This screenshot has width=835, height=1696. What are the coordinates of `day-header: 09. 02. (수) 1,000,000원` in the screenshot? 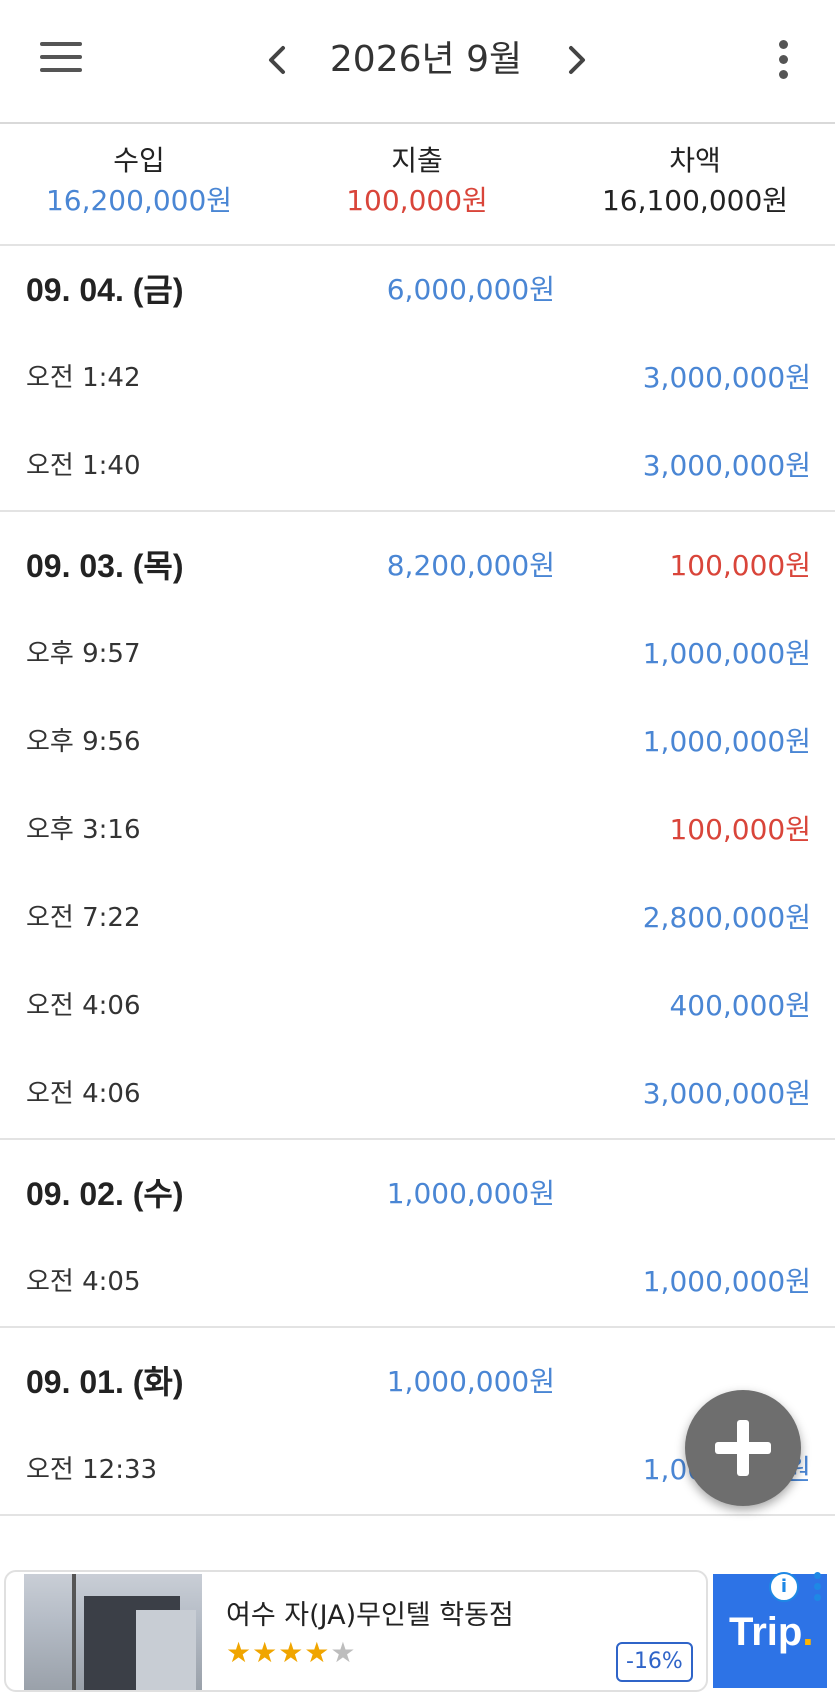 It's located at (417, 1194).